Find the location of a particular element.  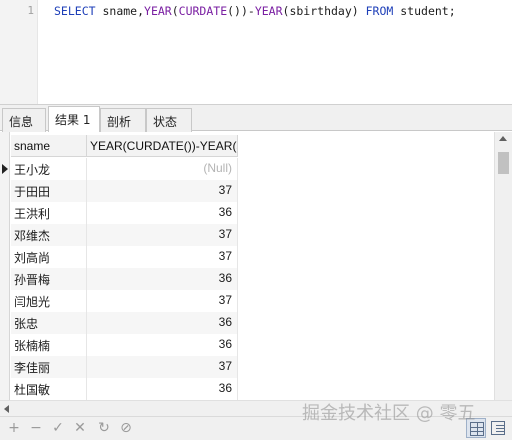

grid-toolbar: + − ✓ ✕ ↻ ⊘ is located at coordinates (256, 428).